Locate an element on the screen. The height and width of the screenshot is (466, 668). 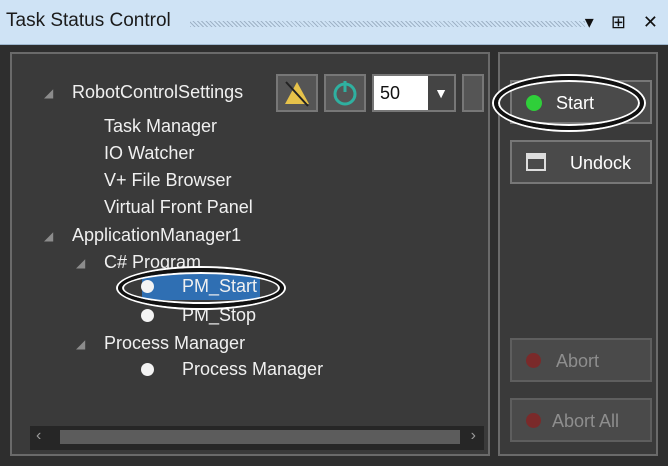
tree-item-process-manager: Process Manager is located at coordinates (252, 369).